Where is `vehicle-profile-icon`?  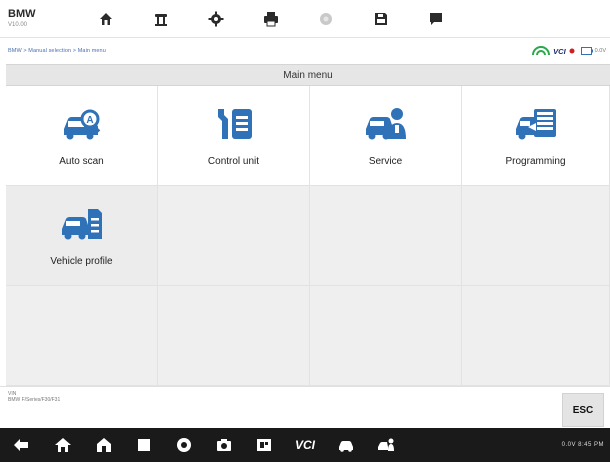
vehicle-profile-icon is located at coordinates (81, 224).